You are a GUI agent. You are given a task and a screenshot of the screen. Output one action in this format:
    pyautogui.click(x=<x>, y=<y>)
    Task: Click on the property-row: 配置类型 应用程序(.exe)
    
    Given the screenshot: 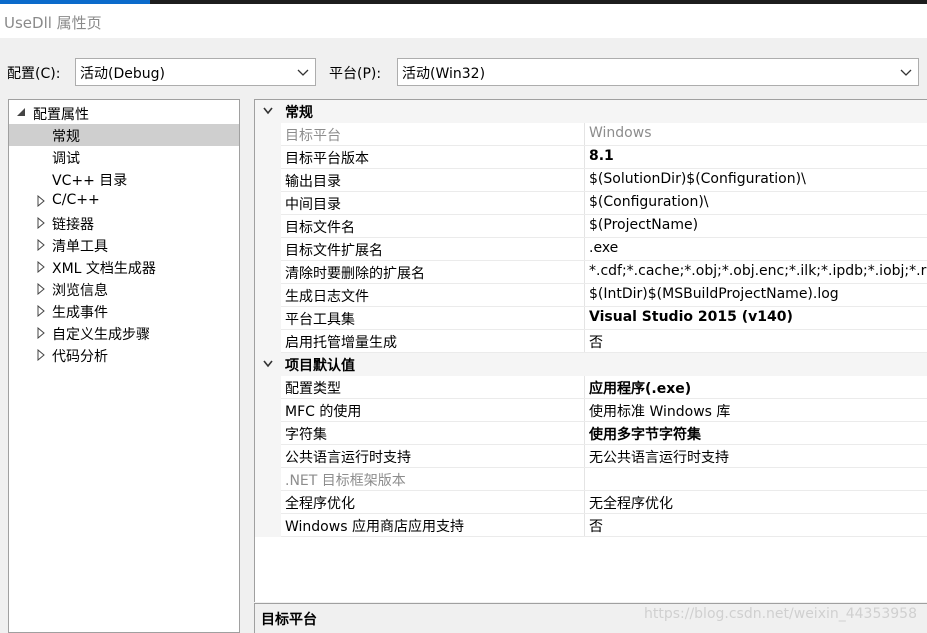 What is the action you would take?
    pyautogui.click(x=591, y=387)
    